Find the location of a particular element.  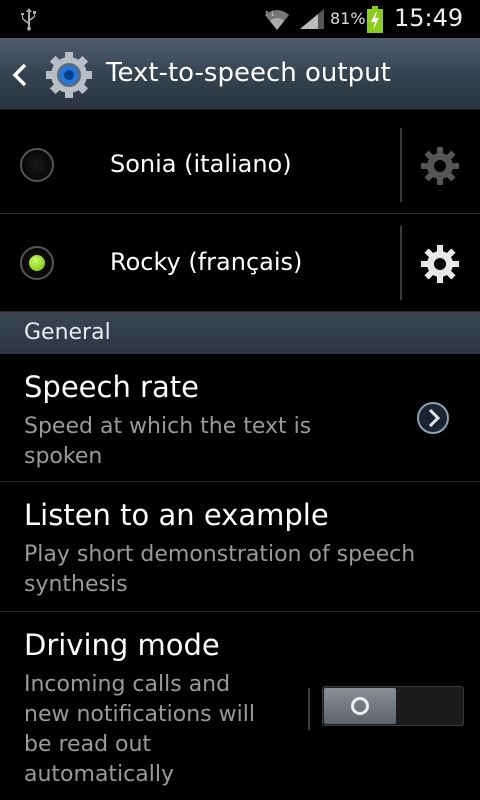

usb-icon is located at coordinates (28, 19).